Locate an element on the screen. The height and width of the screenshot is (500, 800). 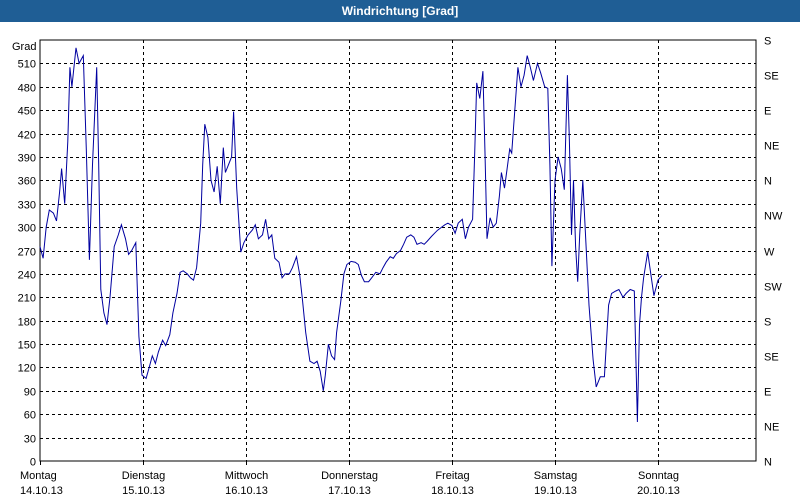
x-tick-date: 20.10.13 is located at coordinates (658, 491).